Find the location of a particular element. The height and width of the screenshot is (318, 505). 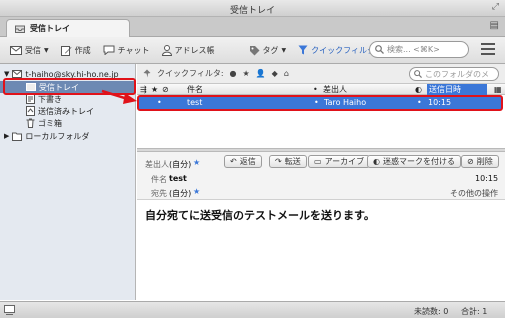

from-value: (自分) is located at coordinates (180, 164).